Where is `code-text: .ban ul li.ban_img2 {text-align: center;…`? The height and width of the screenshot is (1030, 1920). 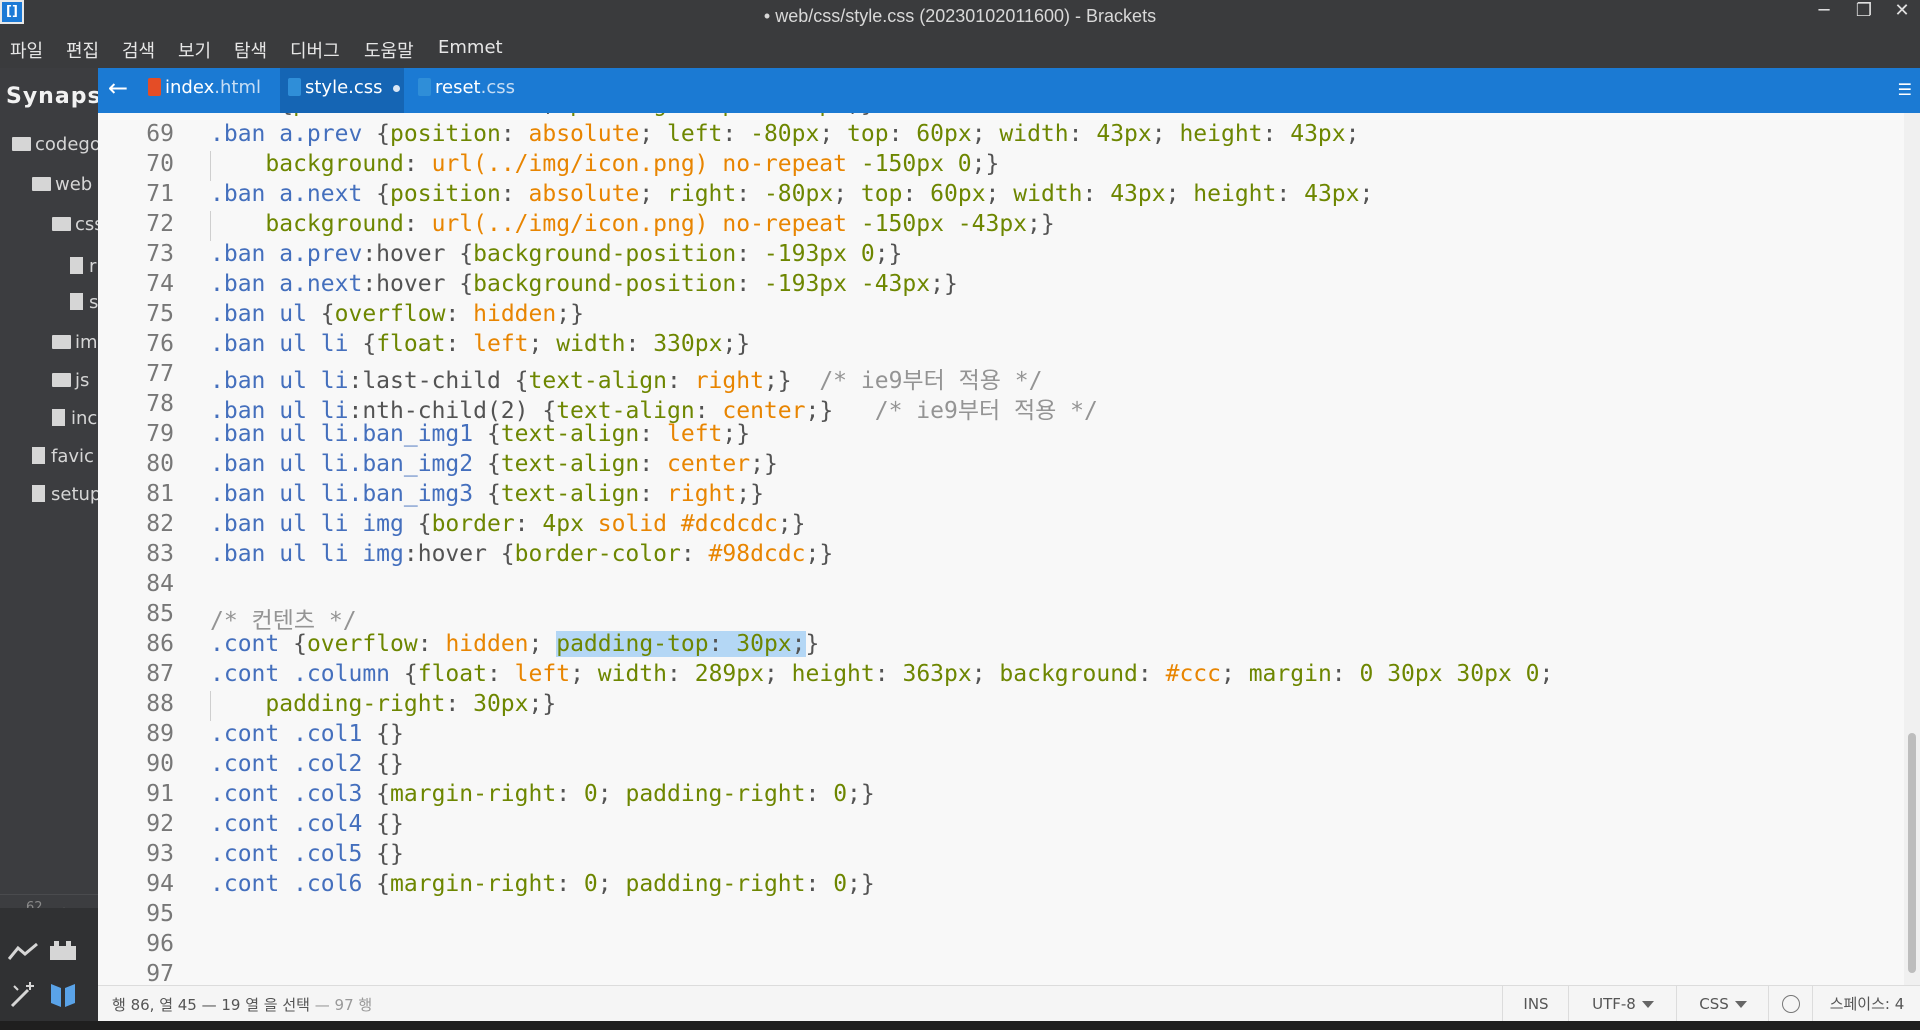 code-text: .ban ul li.ban_img2 {text-align: center;… is located at coordinates (494, 464).